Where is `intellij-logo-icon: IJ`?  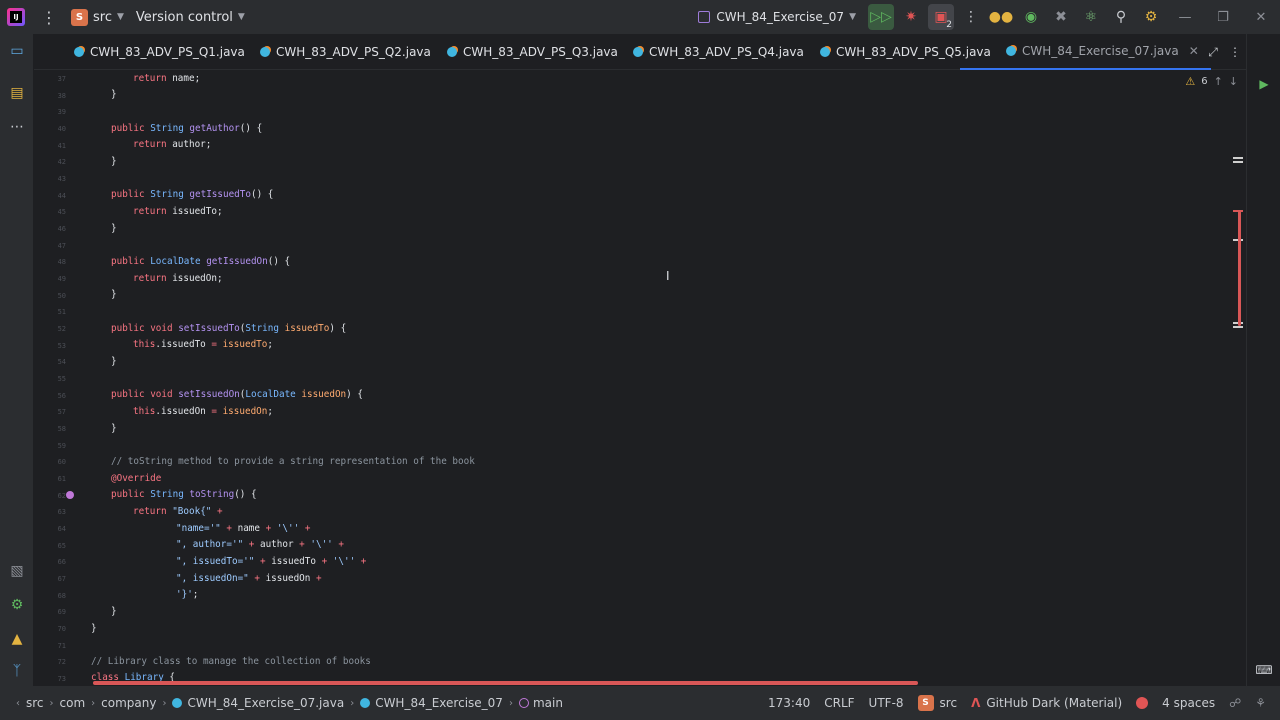
intellij-logo-icon: IJ is located at coordinates (16, 17).